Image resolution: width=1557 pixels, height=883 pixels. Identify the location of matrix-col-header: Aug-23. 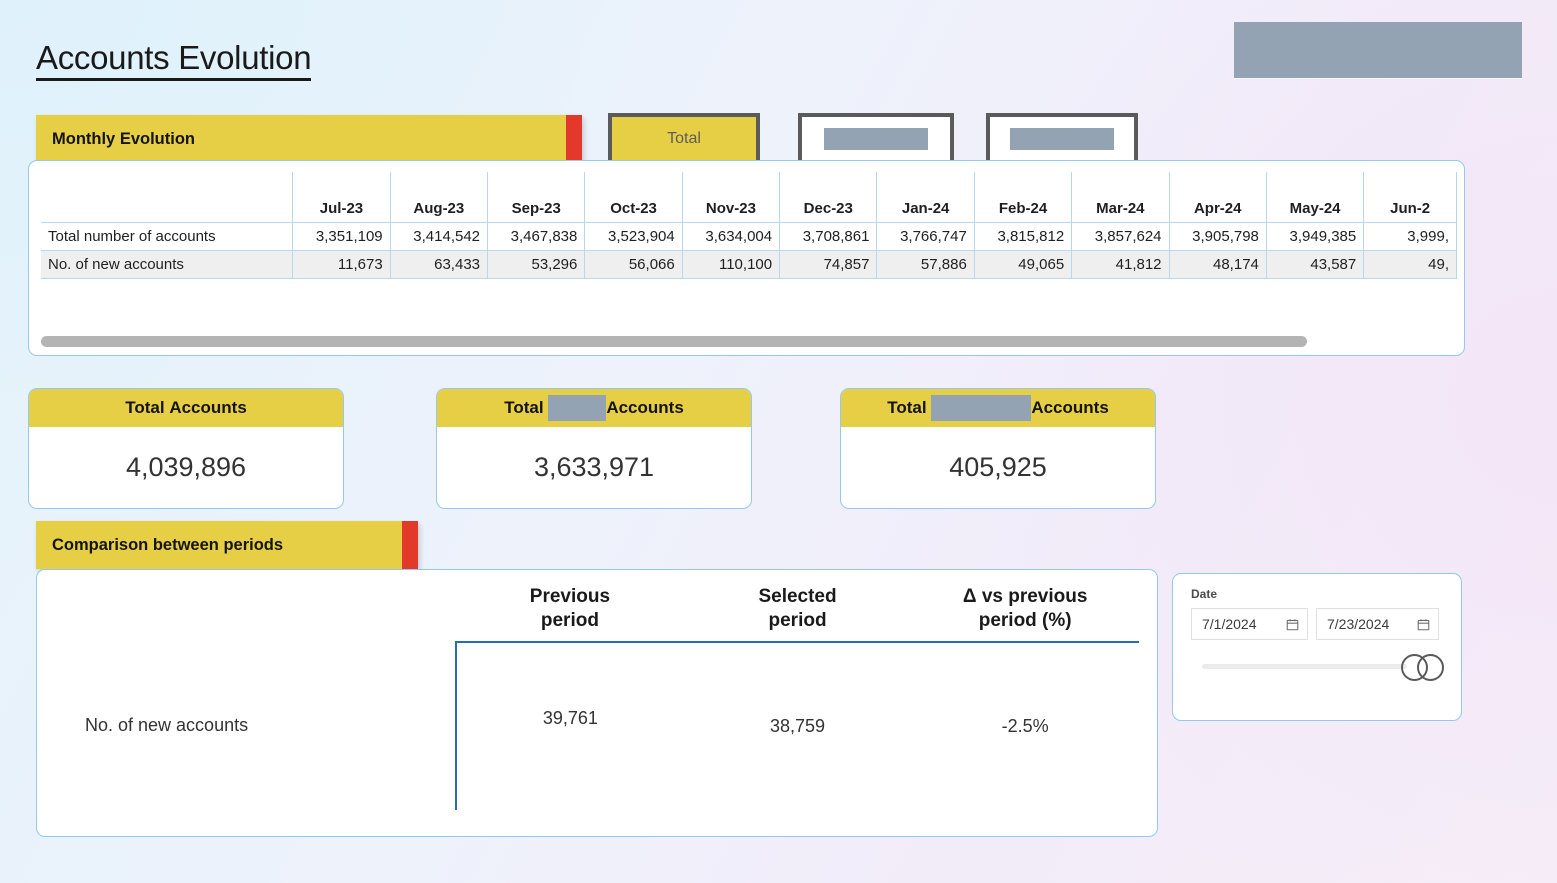
(439, 197).